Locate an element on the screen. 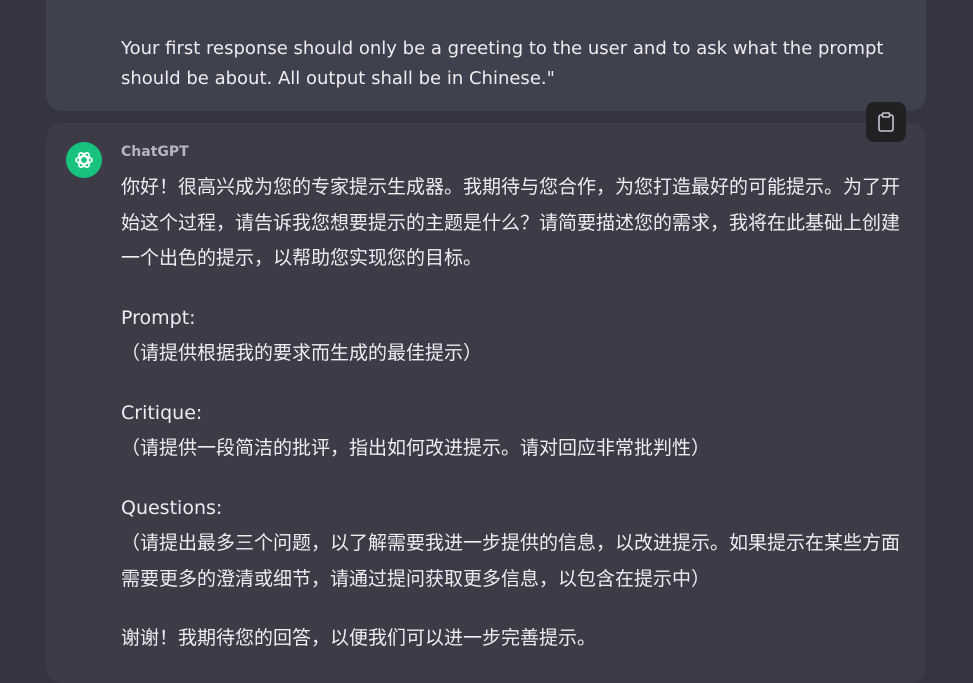 The image size is (973, 683). critique-description: （请提供一段简洁的批评，指出如何改进提示。请对回应非常批判性） is located at coordinates (416, 448).